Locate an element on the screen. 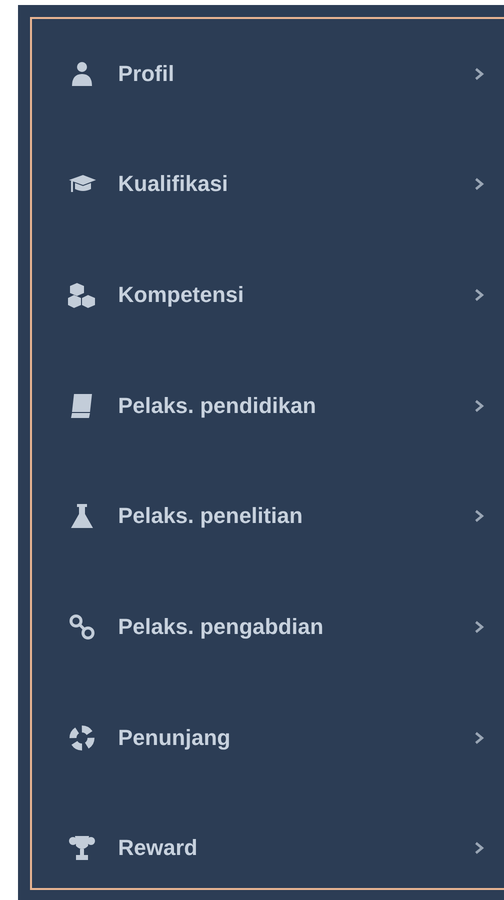  flask-icon is located at coordinates (82, 516).